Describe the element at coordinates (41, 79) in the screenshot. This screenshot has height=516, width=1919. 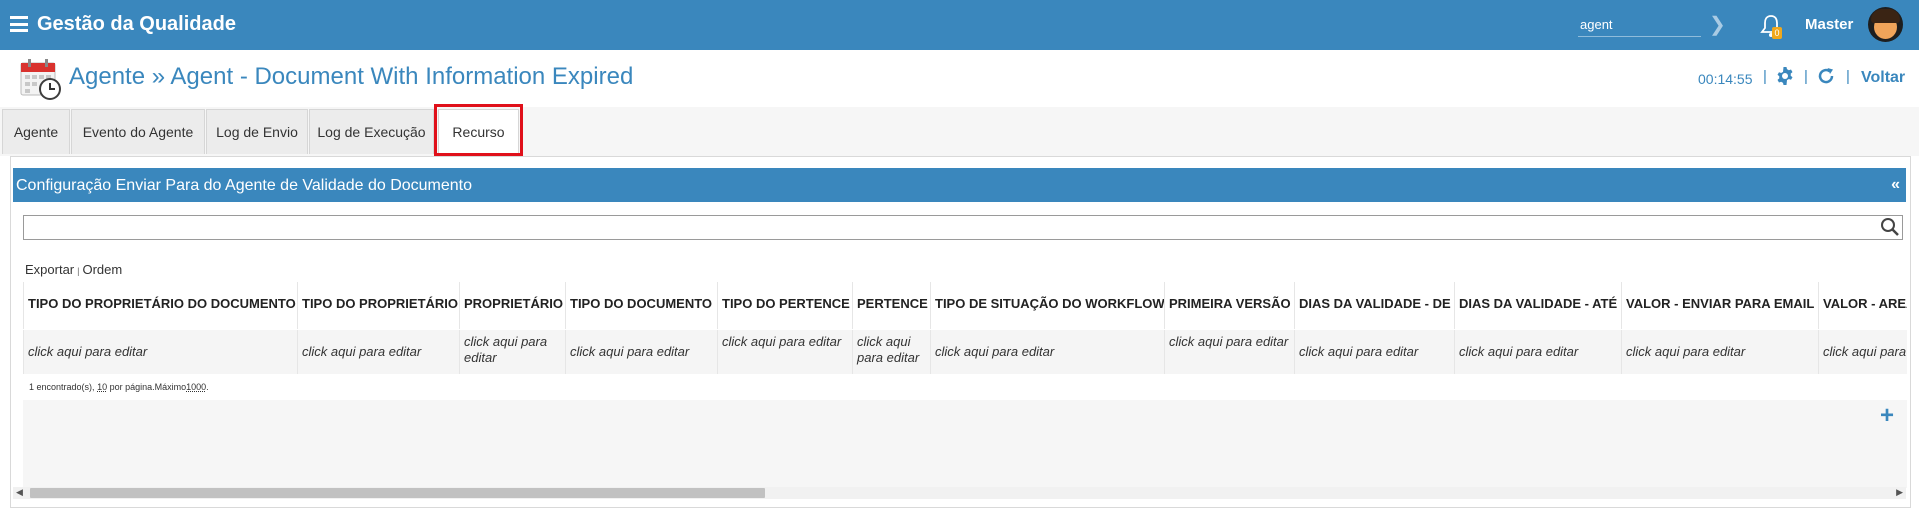
I see `calendar-clock-icon` at that location.